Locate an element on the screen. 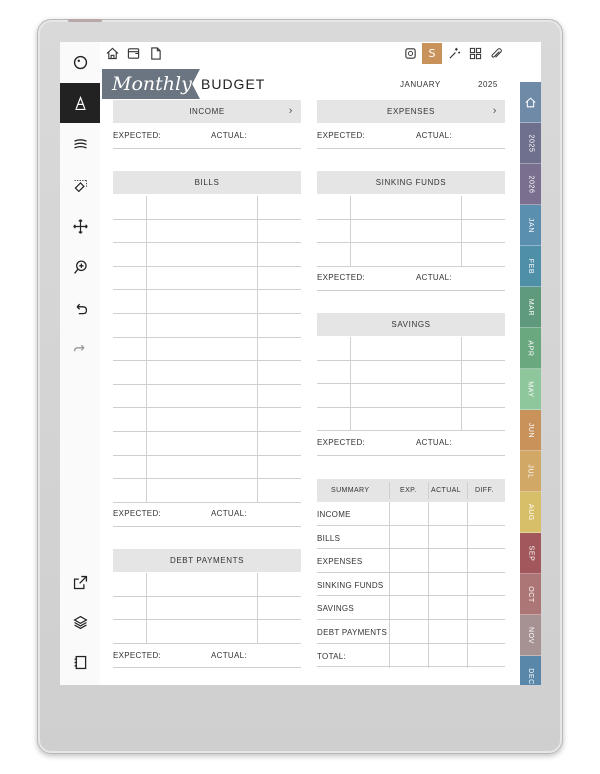  tab-label: JUN is located at coordinates (530, 430).